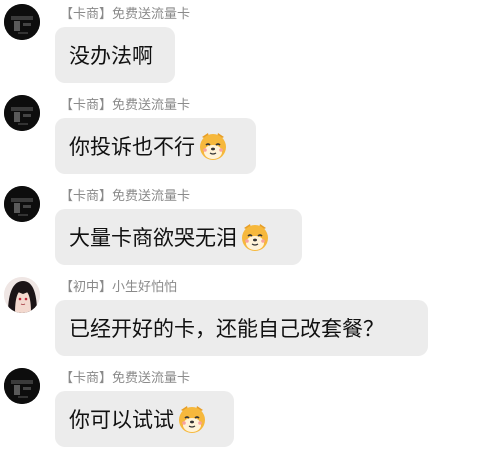  I want to click on anime-avatar-icon, so click(22, 295).